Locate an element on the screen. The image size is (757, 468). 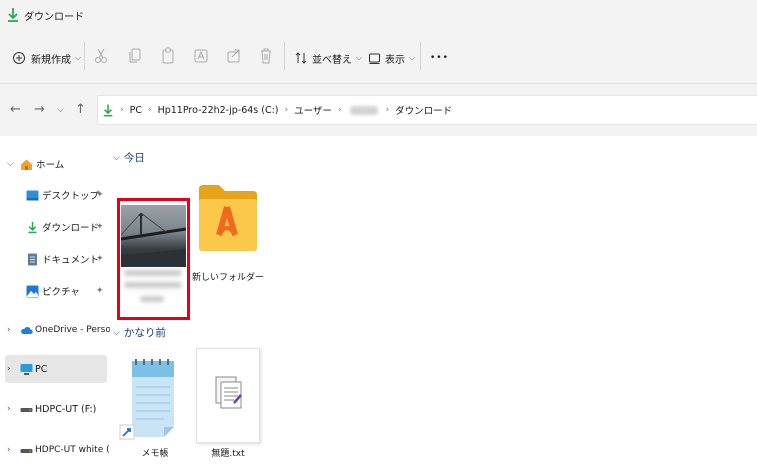
view-icon is located at coordinates (374, 58).